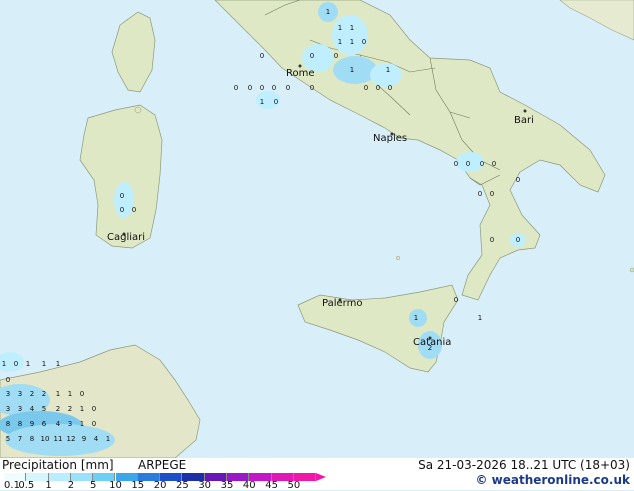 Image resolution: width=634 pixels, height=491 pixels. Describe the element at coordinates (271, 485) in the screenshot. I see `legend-tick-label: 45` at that location.